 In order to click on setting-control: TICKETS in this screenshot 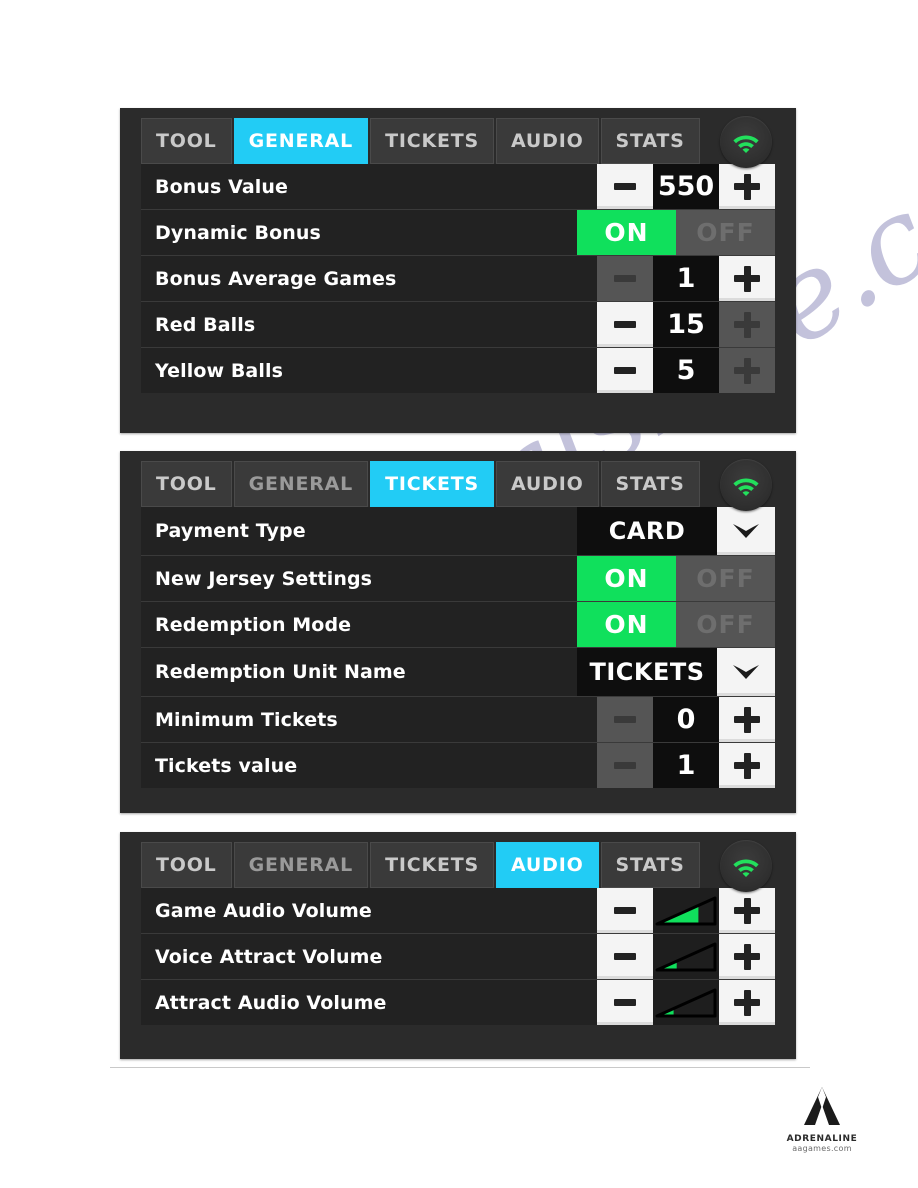, I will do `click(676, 672)`.